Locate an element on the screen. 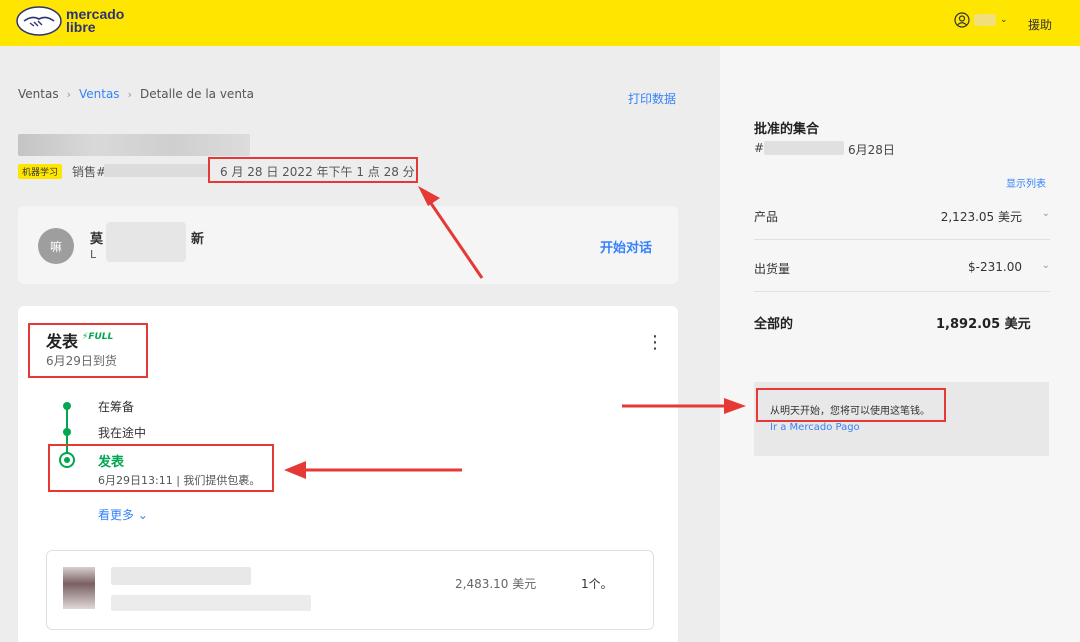 Image resolution: width=1080 pixels, height=642 pixels. user-menu: ⌄ is located at coordinates (981, 20).